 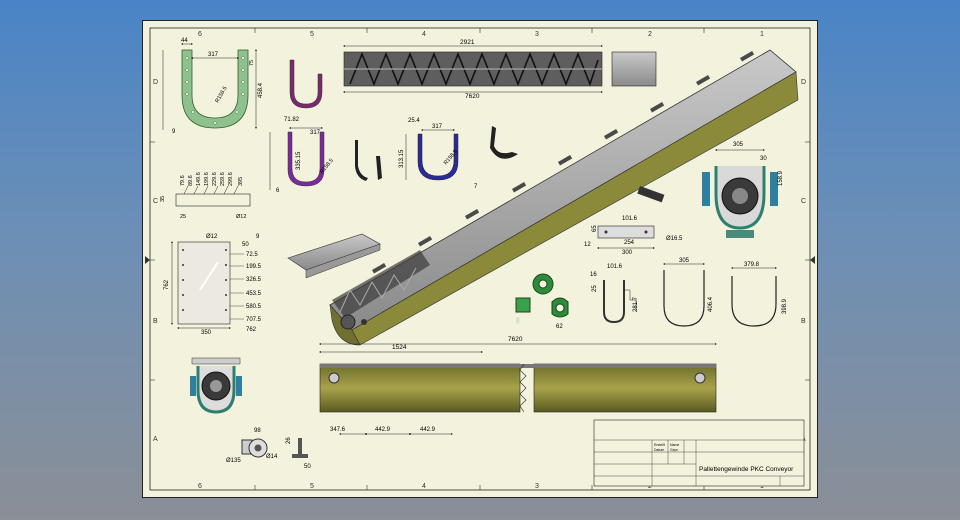 What do you see at coordinates (312, 486) in the screenshot?
I see `zone-col-5-bottom: 5` at bounding box center [312, 486].